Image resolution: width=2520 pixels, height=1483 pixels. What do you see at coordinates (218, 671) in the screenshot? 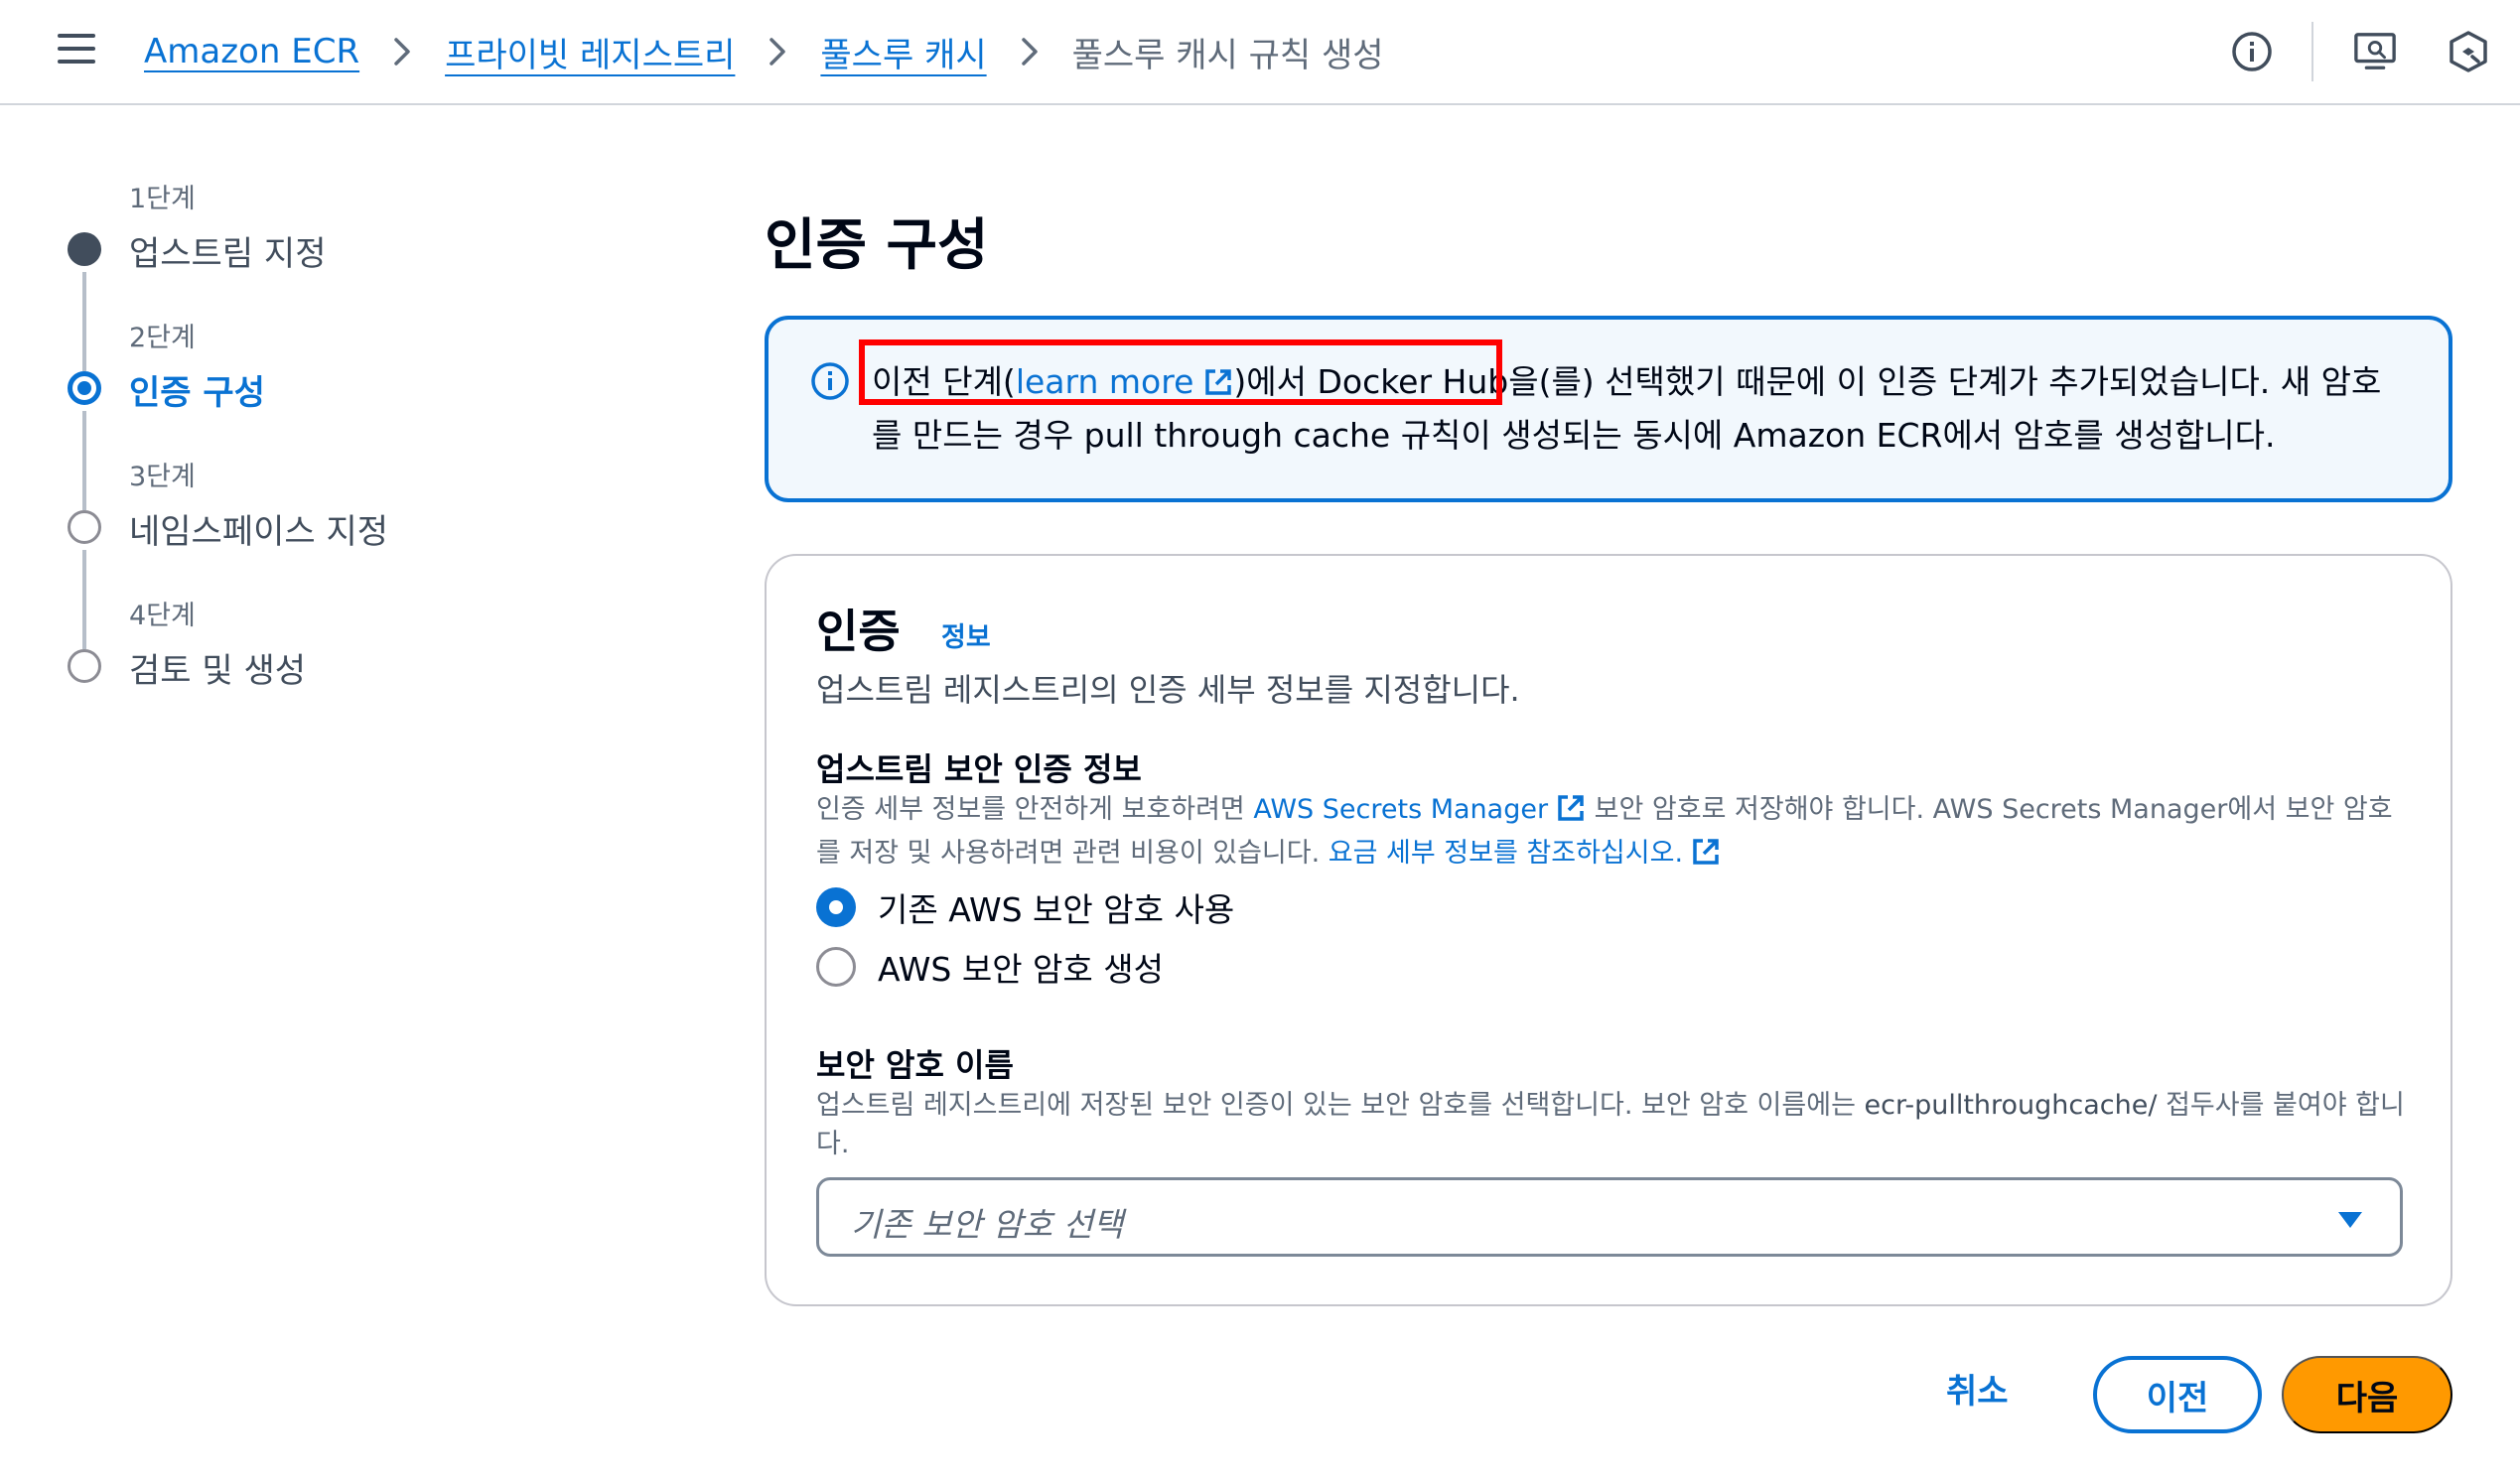
I see `step-name: 검토 및 생성` at bounding box center [218, 671].